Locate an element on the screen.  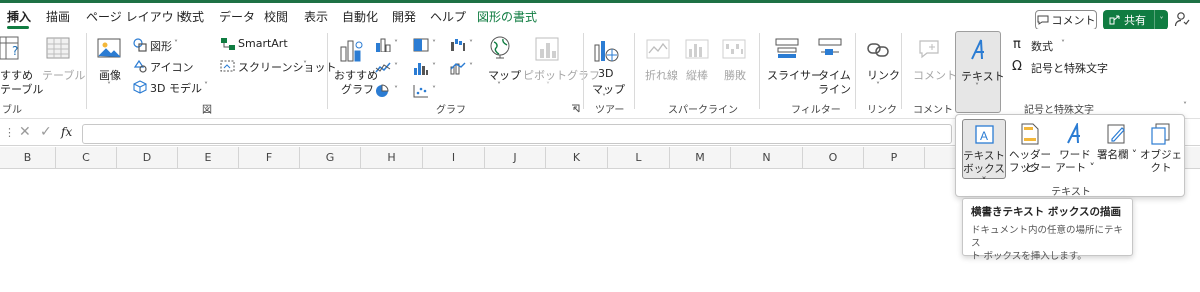
header-footer-button: ヘッダーと フッター is located at coordinates (1030, 149).